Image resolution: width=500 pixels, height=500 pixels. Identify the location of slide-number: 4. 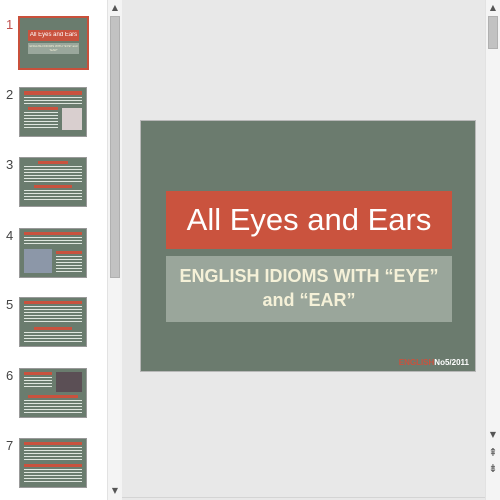
(10, 235).